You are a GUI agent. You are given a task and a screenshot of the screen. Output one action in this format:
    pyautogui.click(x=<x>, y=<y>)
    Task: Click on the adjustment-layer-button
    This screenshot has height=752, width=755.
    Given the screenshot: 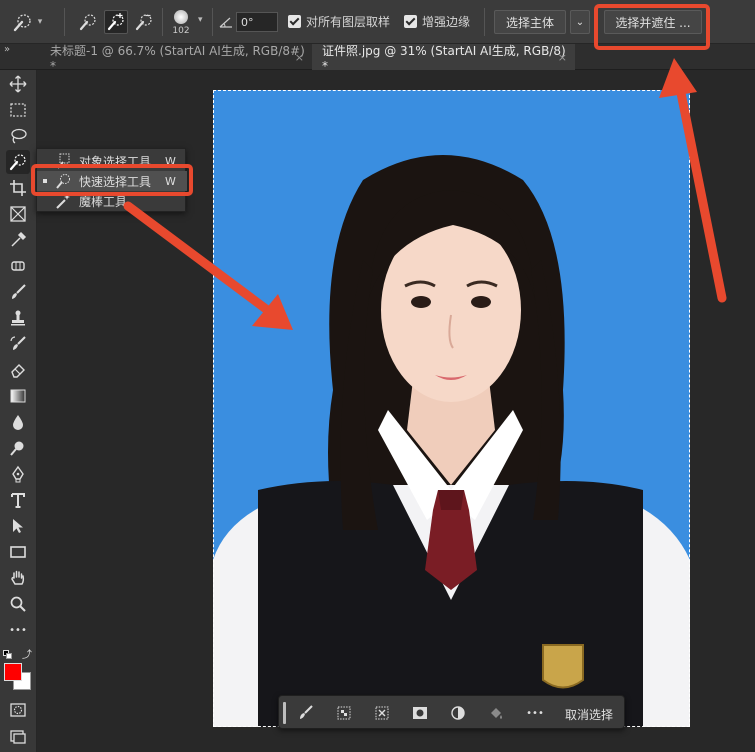 What is the action you would take?
    pyautogui.click(x=458, y=713)
    